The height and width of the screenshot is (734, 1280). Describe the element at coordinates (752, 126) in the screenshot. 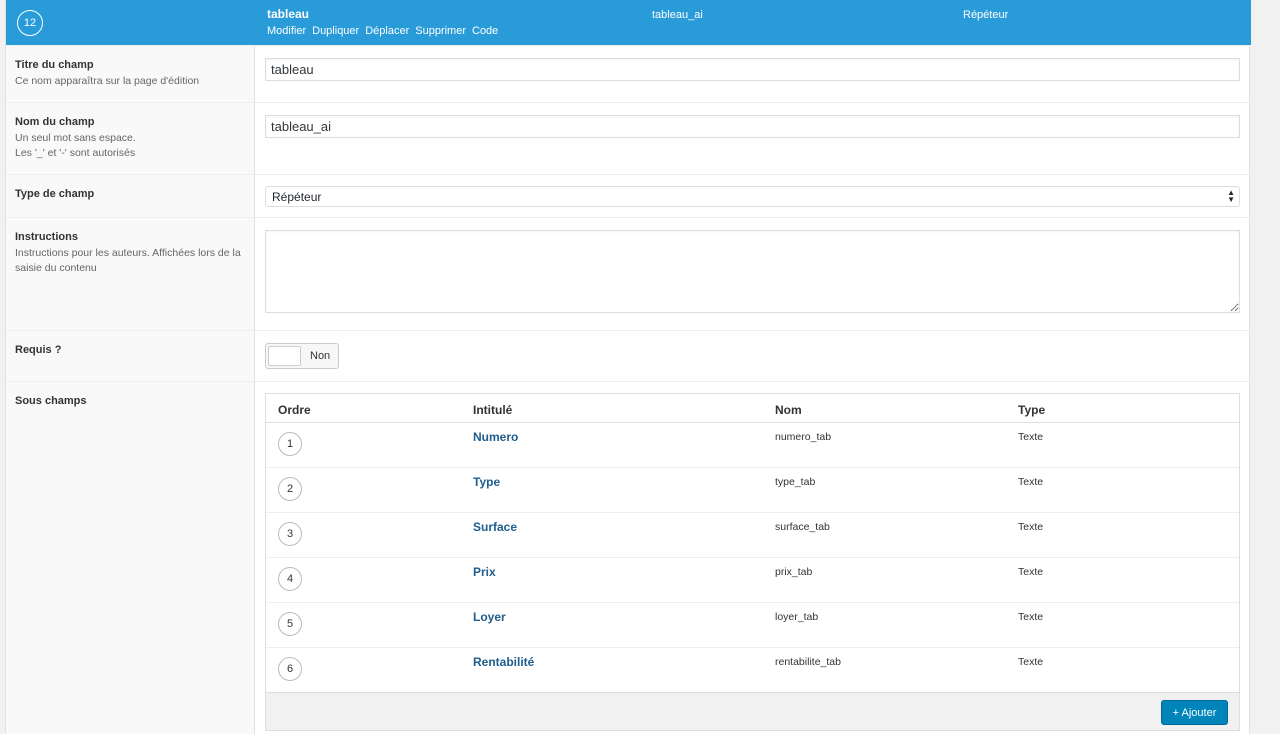

I see `field-name-input` at that location.